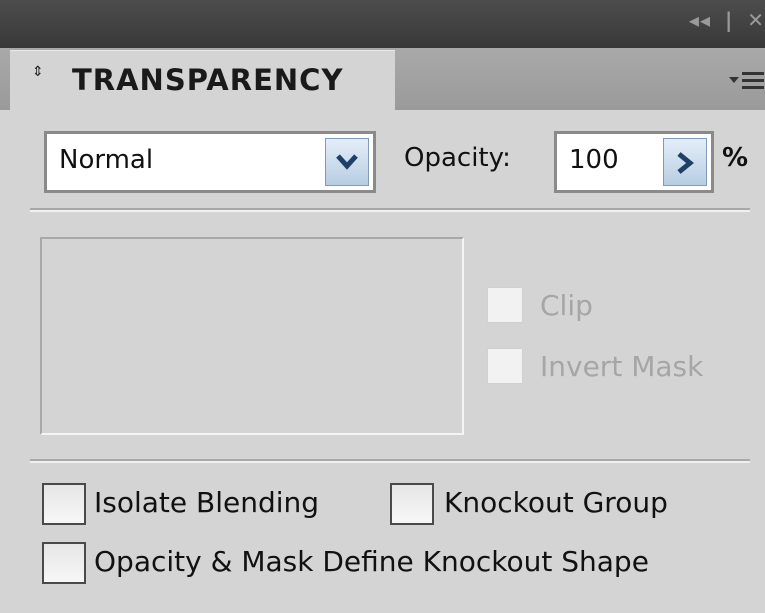 This screenshot has height=613, width=765. Describe the element at coordinates (505, 305) in the screenshot. I see `clip-checkbox` at that location.